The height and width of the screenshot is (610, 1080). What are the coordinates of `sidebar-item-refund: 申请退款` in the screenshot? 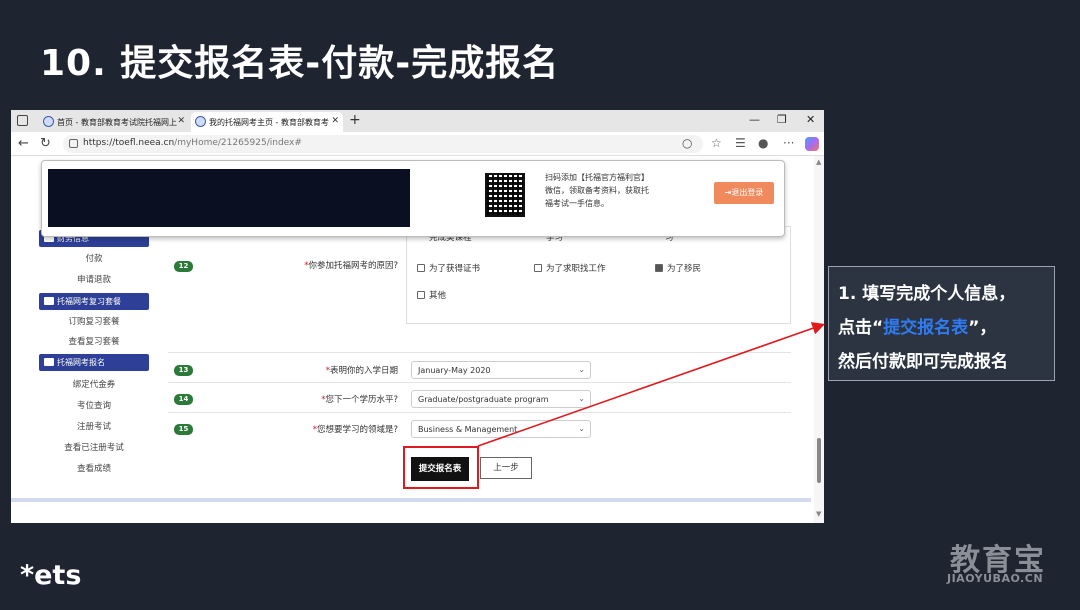 It's located at (94, 279).